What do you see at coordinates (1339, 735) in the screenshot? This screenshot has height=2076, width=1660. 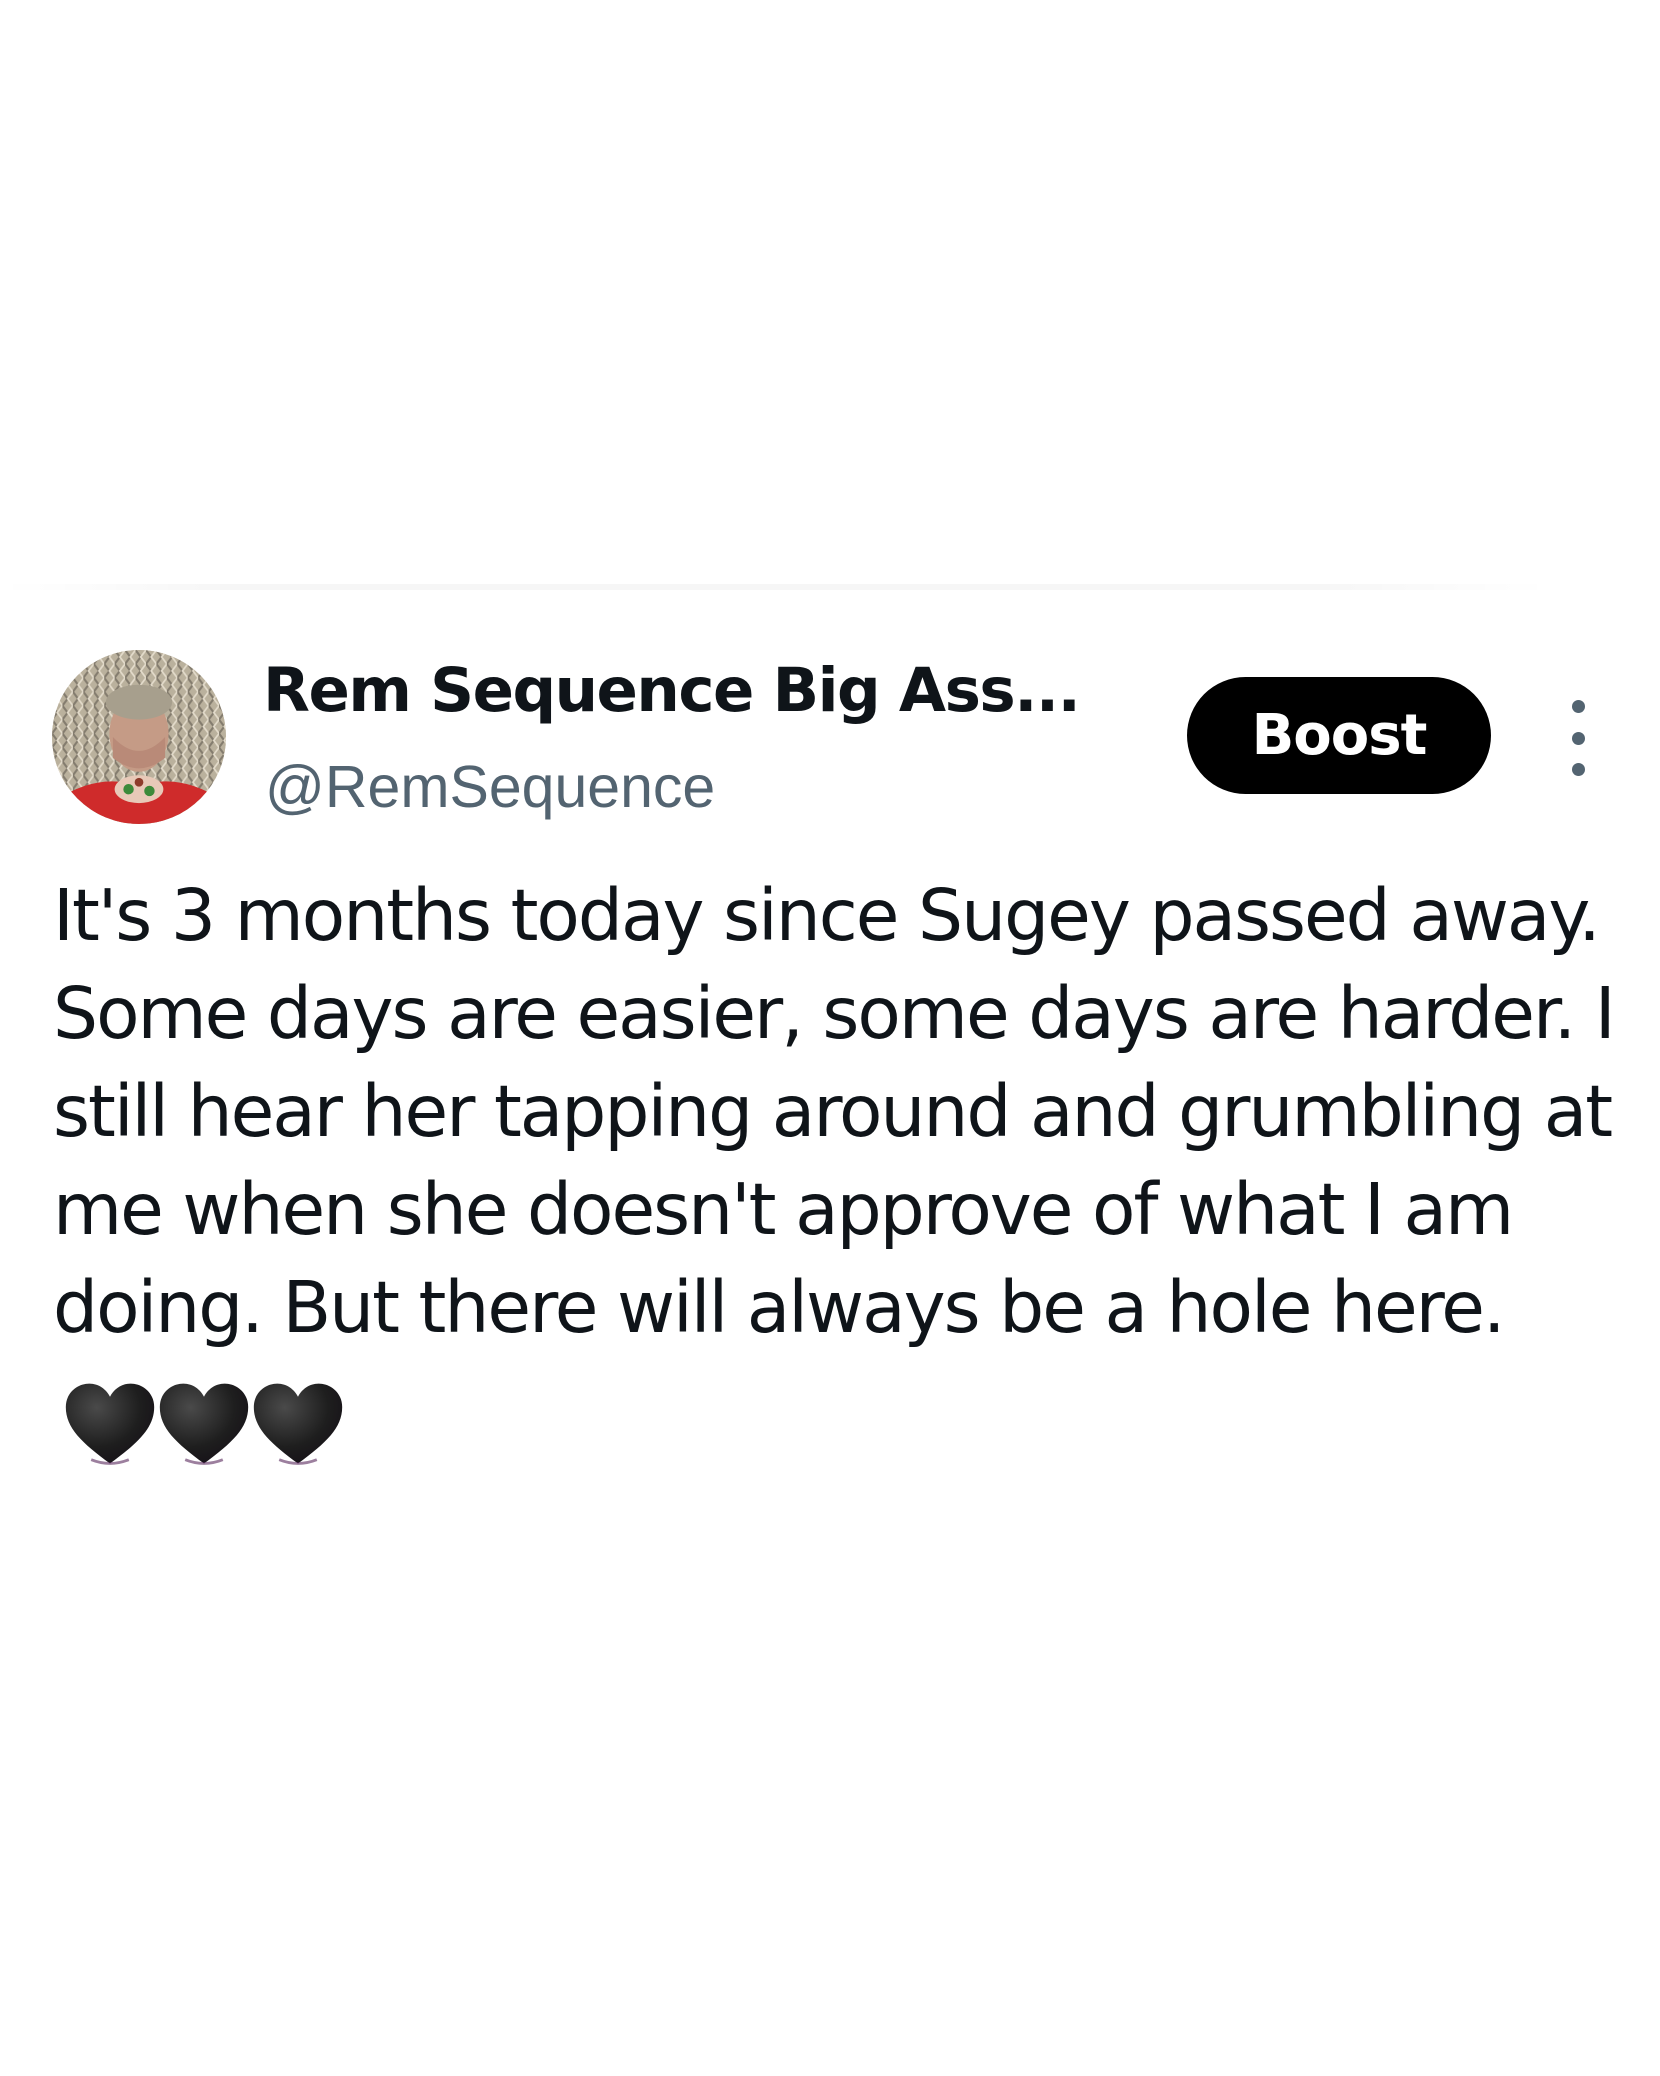 I see `boost-button: Boost` at bounding box center [1339, 735].